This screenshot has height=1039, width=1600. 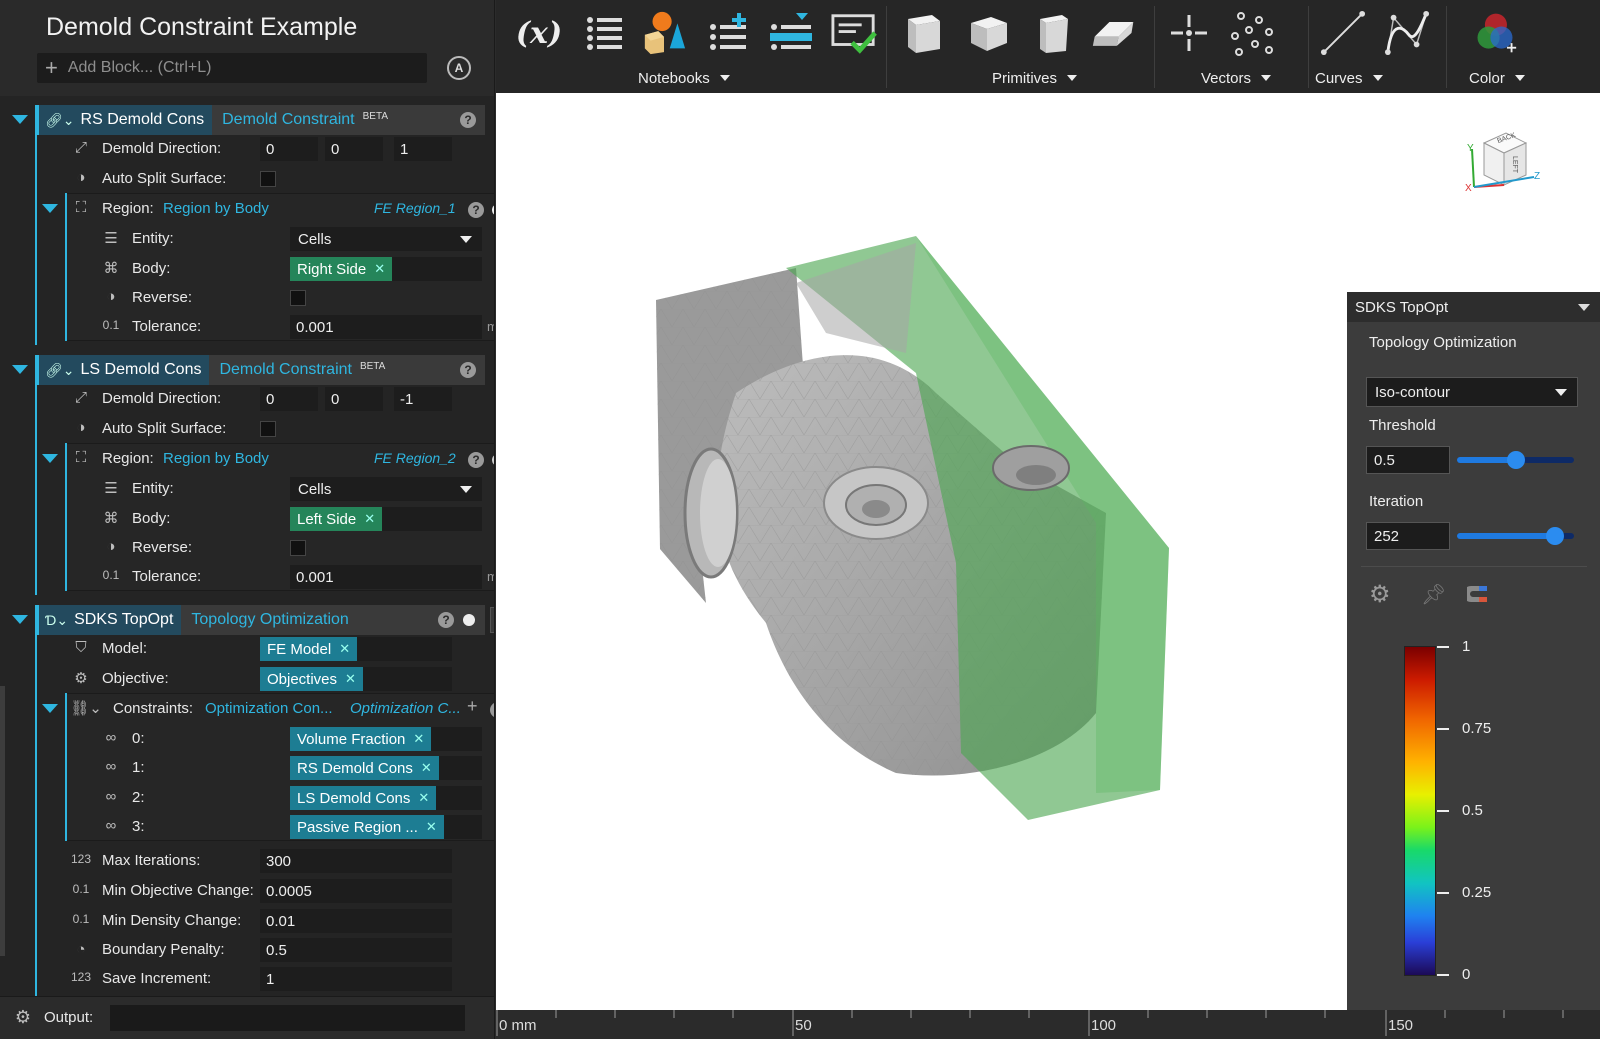 I want to click on line-curve-icon, so click(x=1343, y=33).